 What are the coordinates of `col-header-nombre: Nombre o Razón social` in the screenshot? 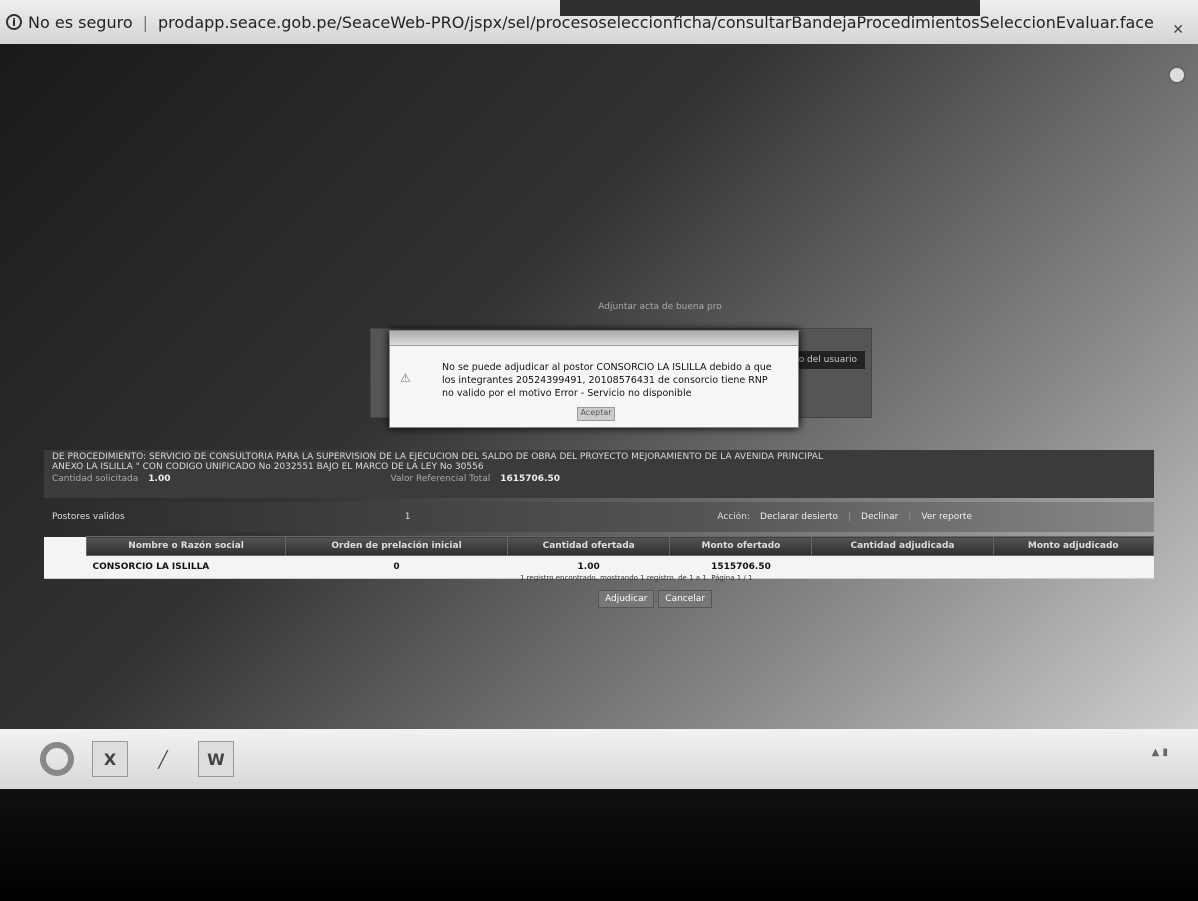 It's located at (186, 546).